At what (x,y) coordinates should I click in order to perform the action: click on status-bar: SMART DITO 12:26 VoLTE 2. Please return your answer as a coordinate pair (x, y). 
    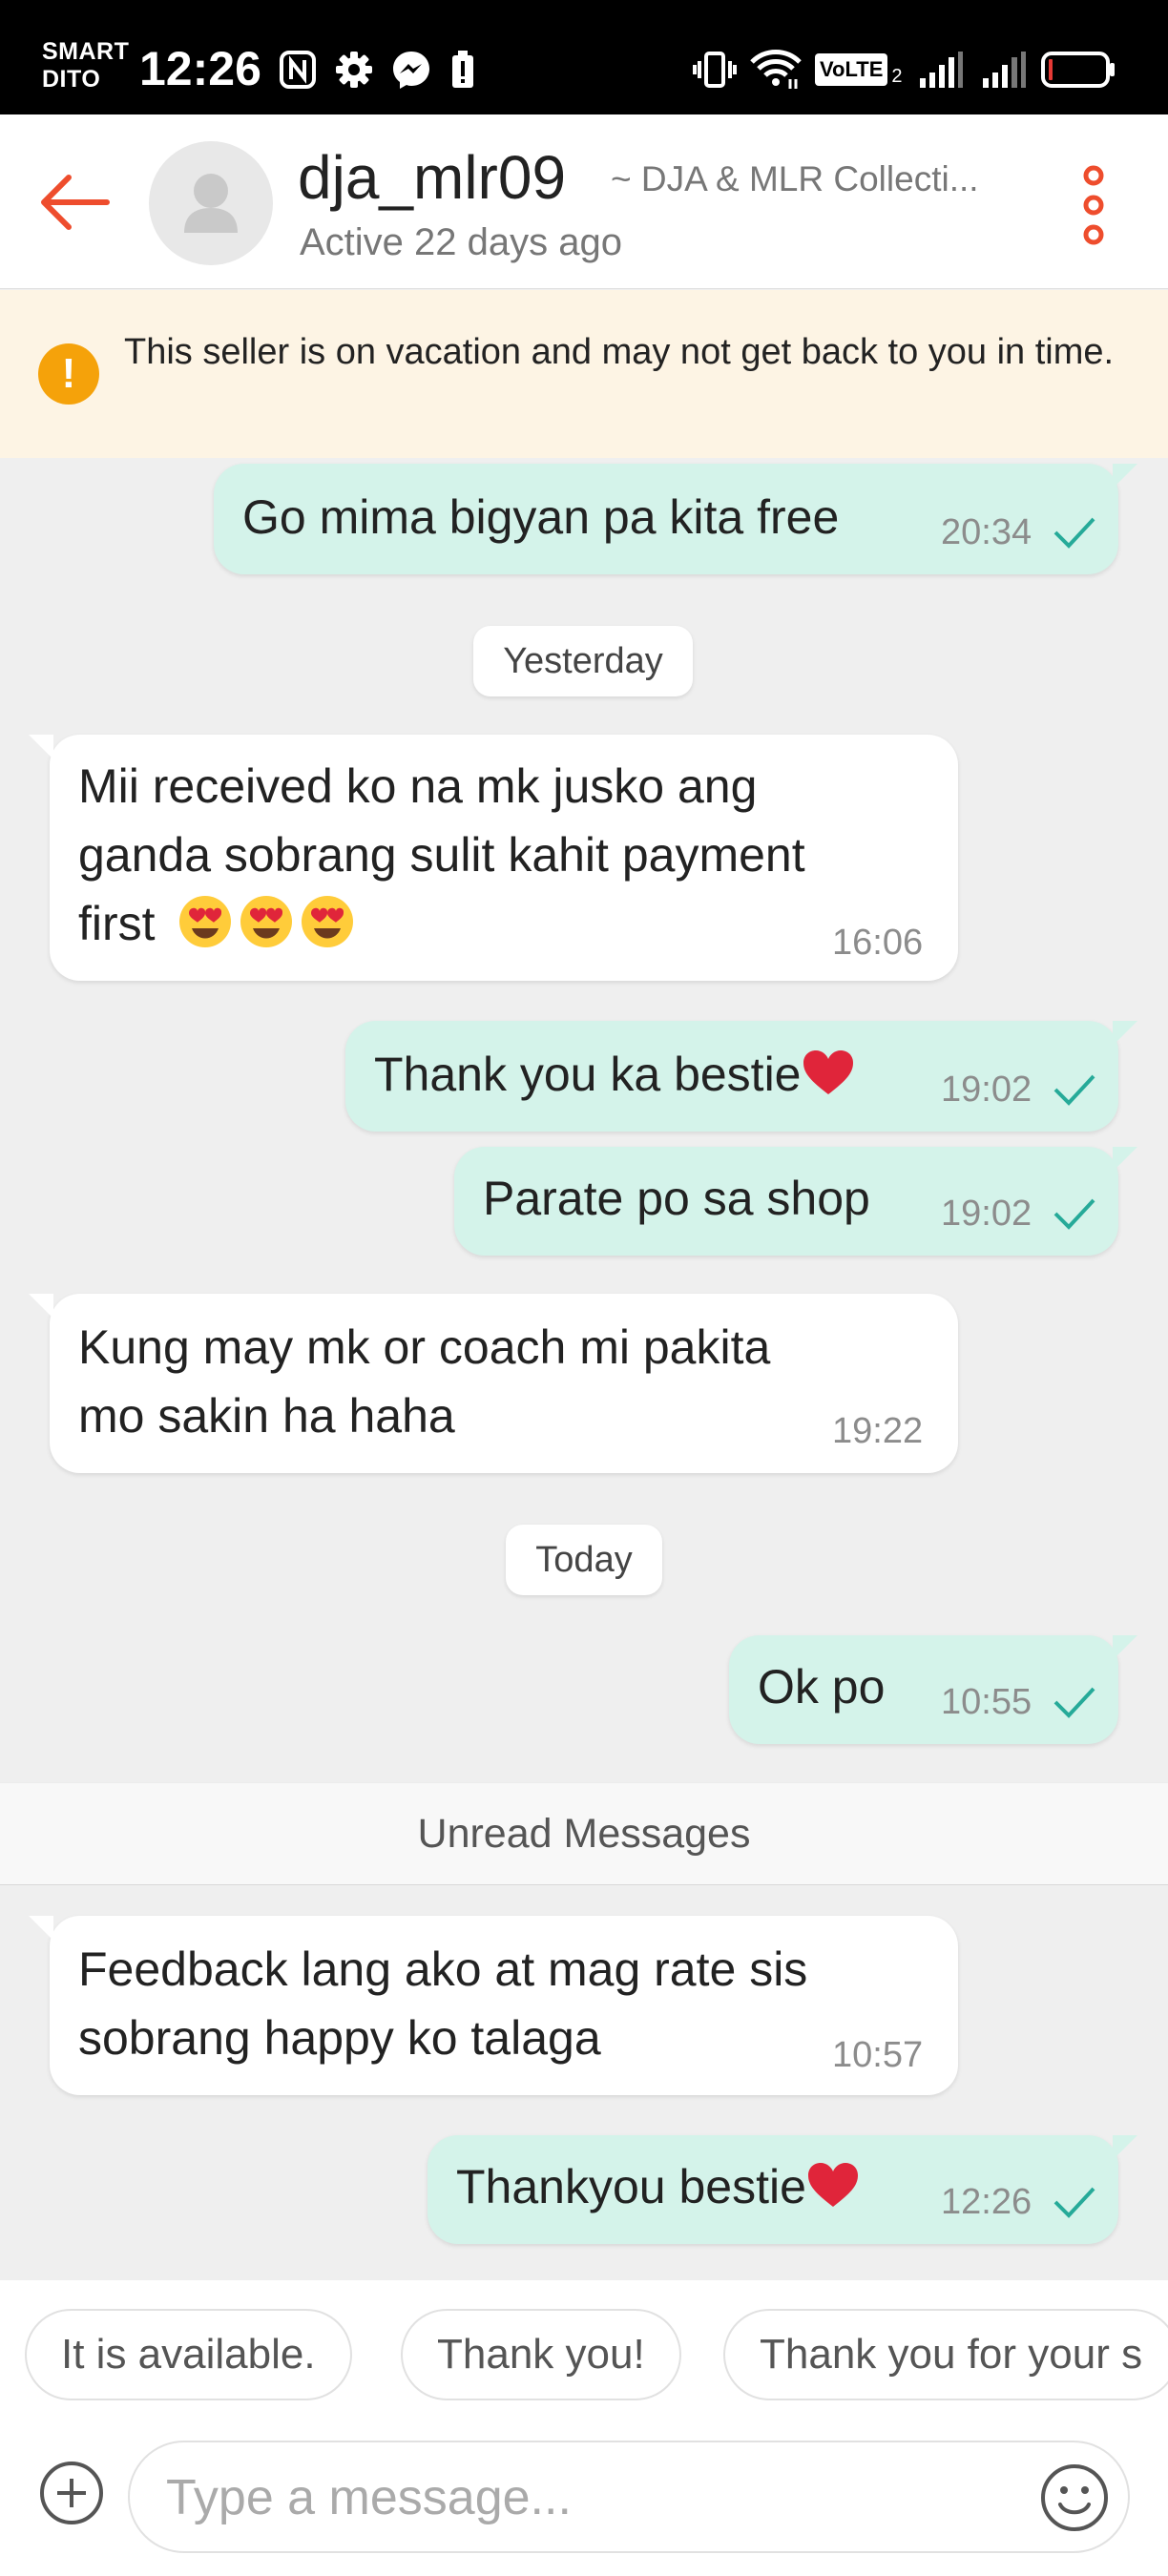
    Looking at the image, I should click on (584, 57).